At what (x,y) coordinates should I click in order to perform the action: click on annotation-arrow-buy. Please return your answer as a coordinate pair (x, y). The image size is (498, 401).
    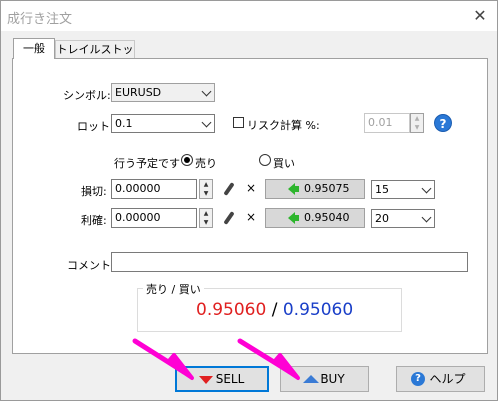
    Looking at the image, I should click on (268, 359).